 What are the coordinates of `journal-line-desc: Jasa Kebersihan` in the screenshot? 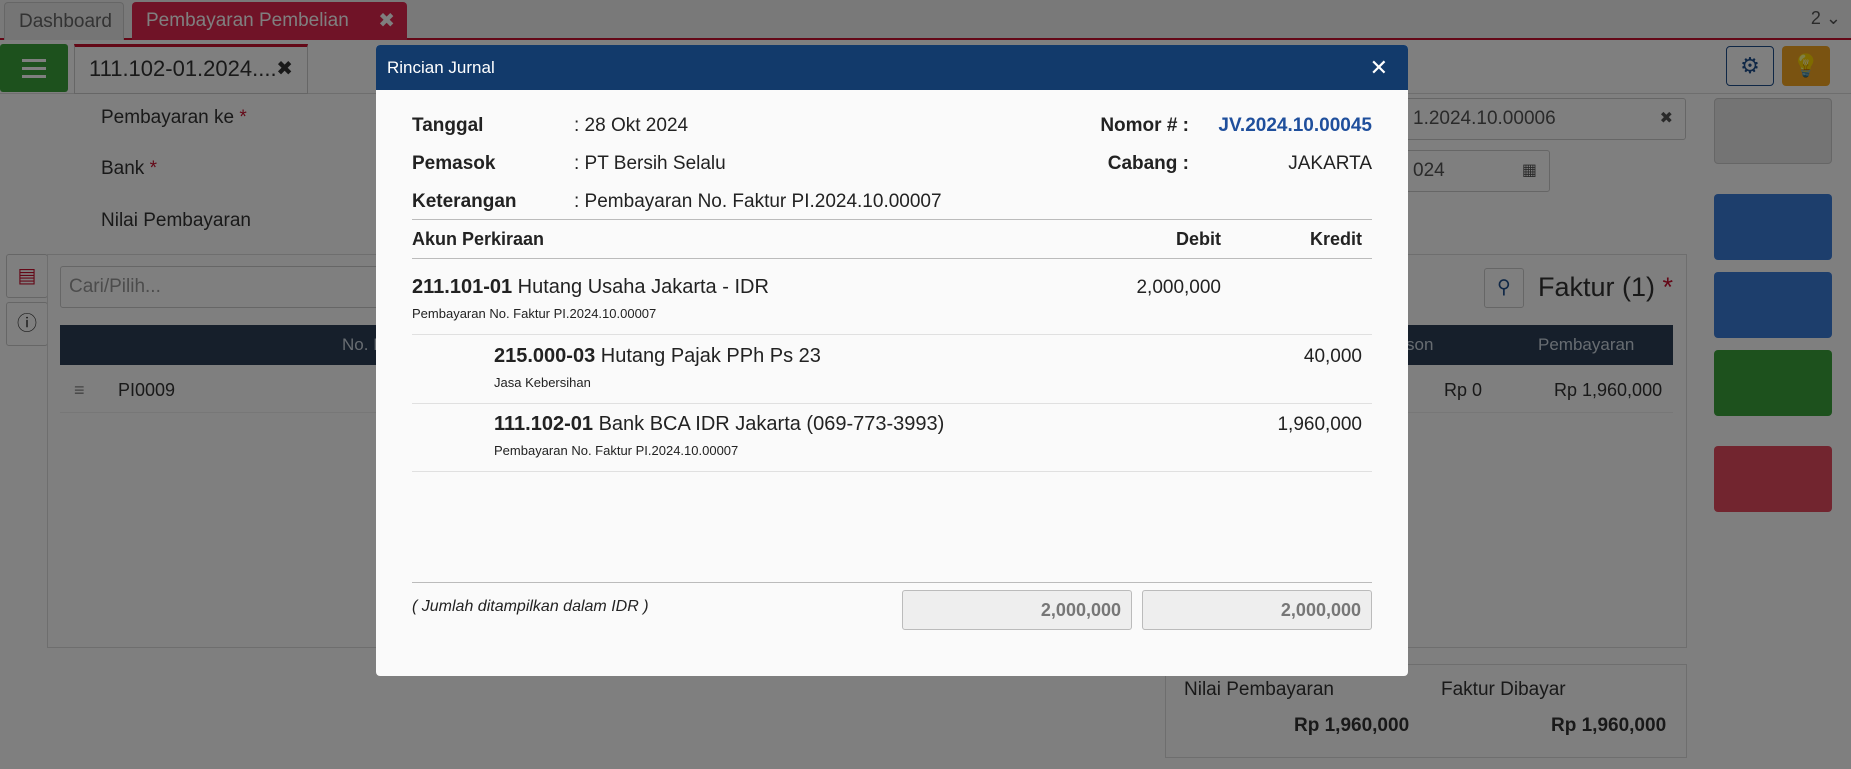 It's located at (542, 382).